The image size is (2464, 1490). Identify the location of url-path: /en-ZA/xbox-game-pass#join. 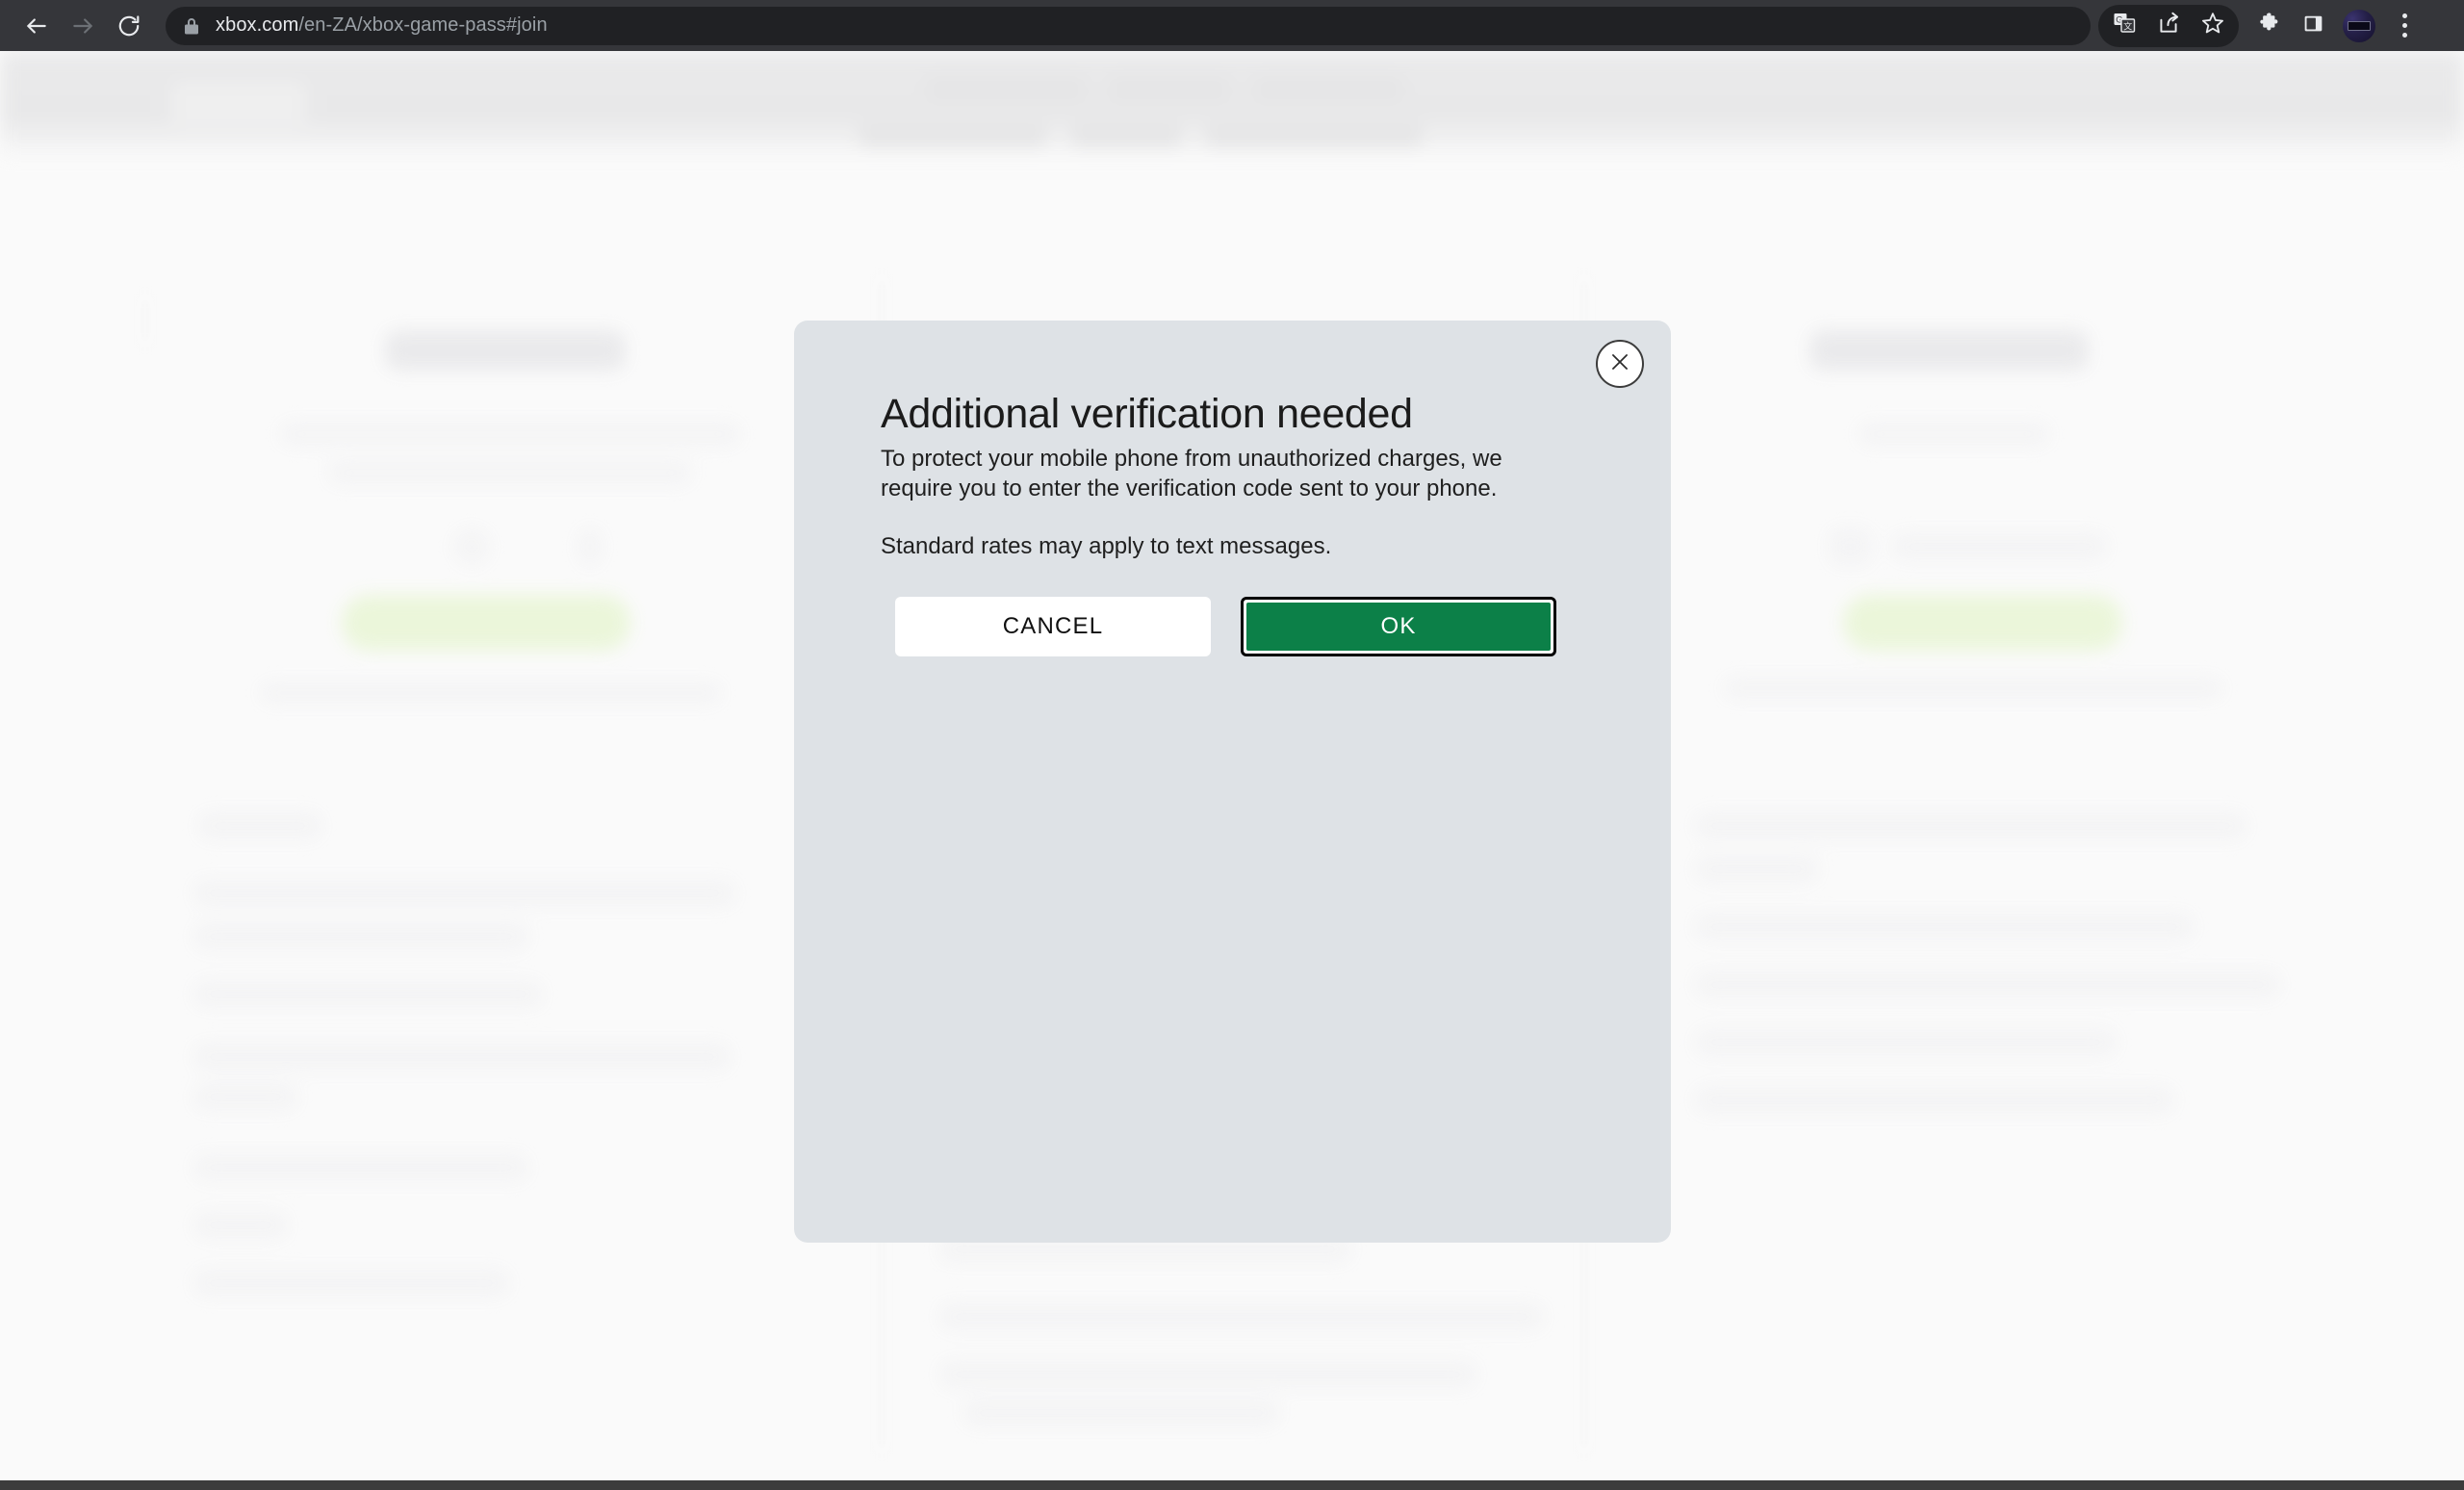
(423, 25).